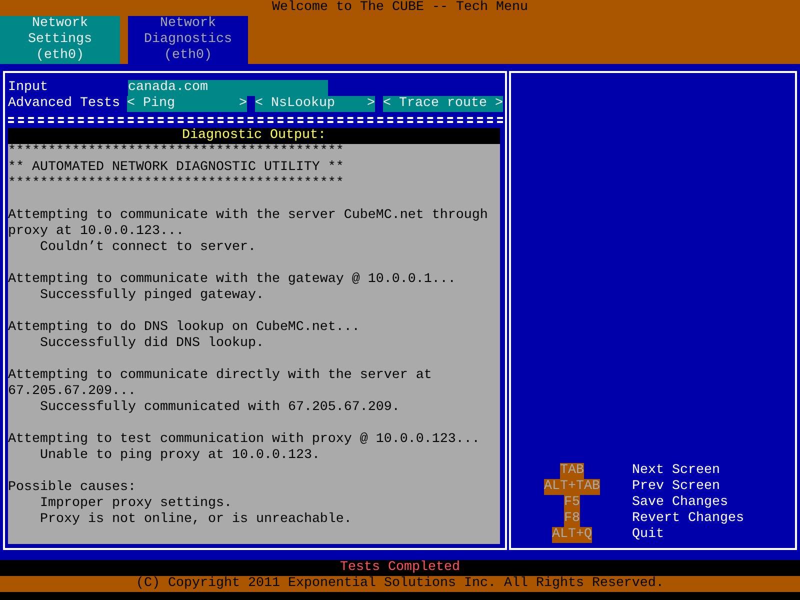  What do you see at coordinates (228, 88) in the screenshot?
I see `input-field: canada.com` at bounding box center [228, 88].